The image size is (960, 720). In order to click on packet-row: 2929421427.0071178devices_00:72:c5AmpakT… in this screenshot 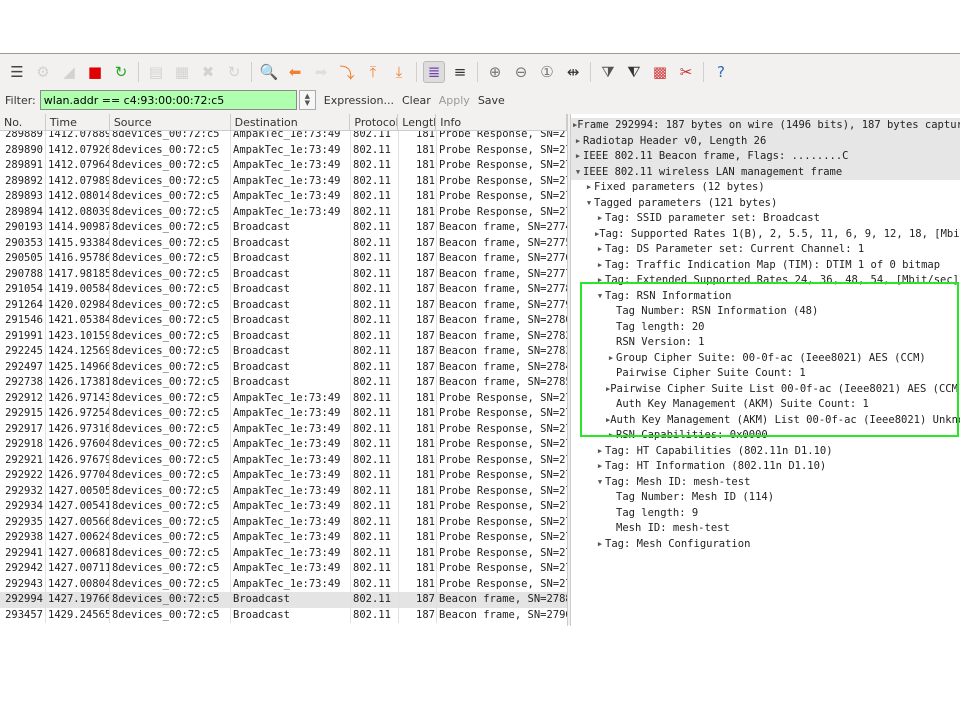, I will do `click(283, 569)`.